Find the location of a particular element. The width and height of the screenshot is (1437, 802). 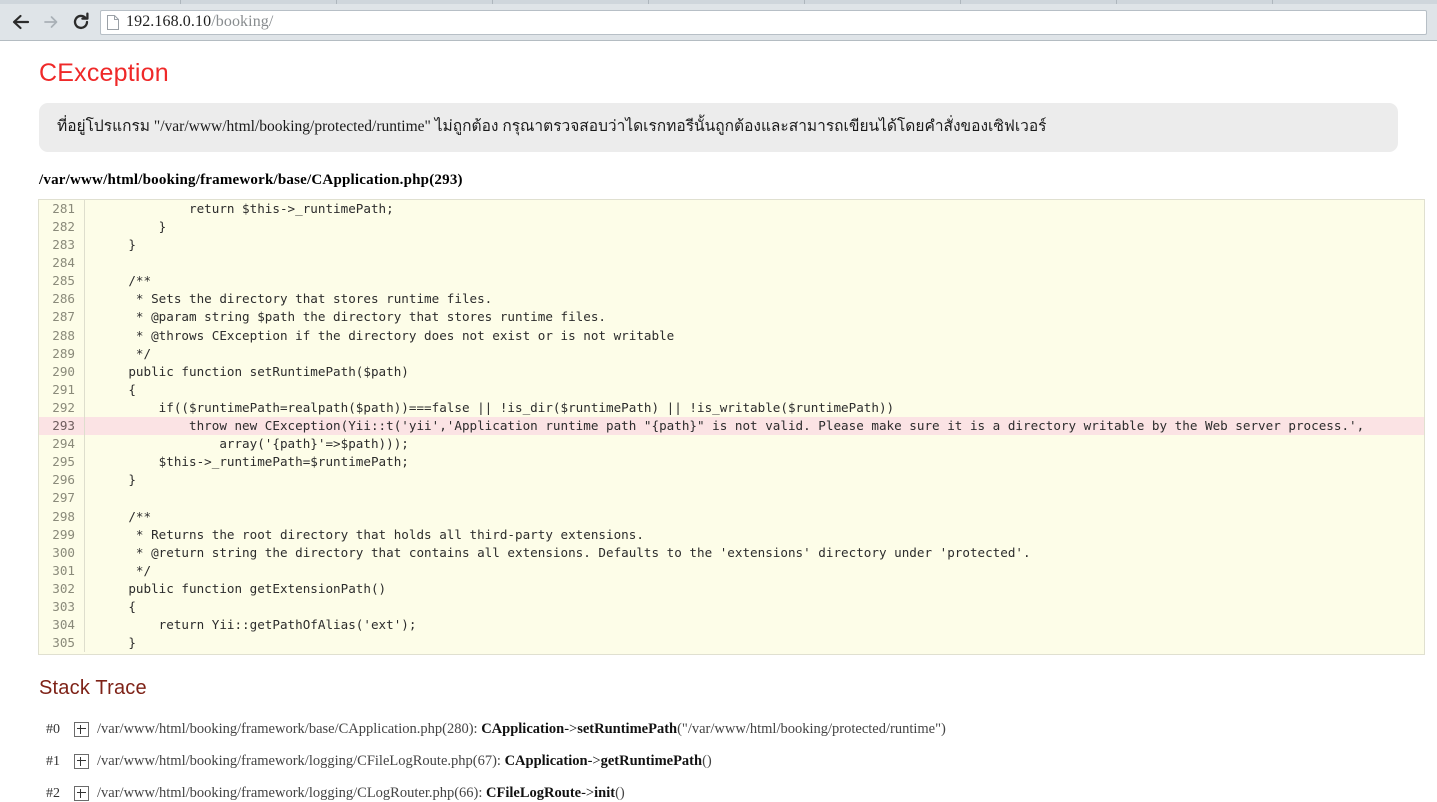

stack-trace-heading: Stack Trace is located at coordinates (93, 687).